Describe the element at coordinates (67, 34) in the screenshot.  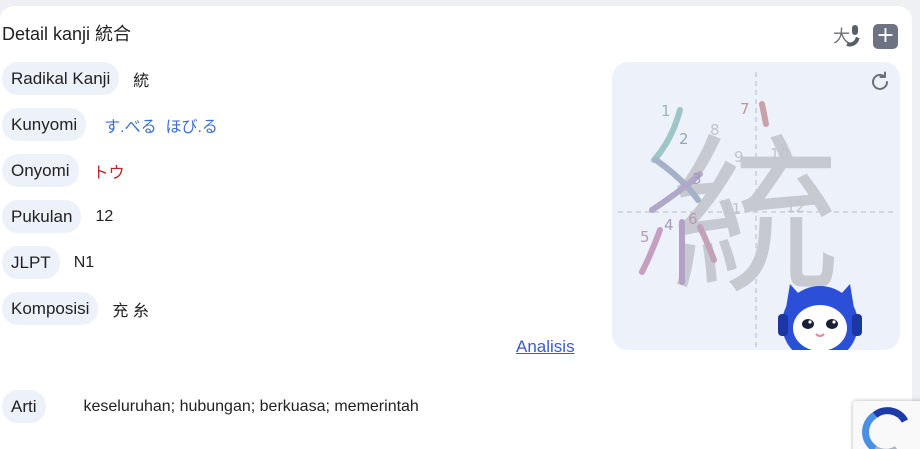
I see `page-title: Detail kanji 統合` at that location.